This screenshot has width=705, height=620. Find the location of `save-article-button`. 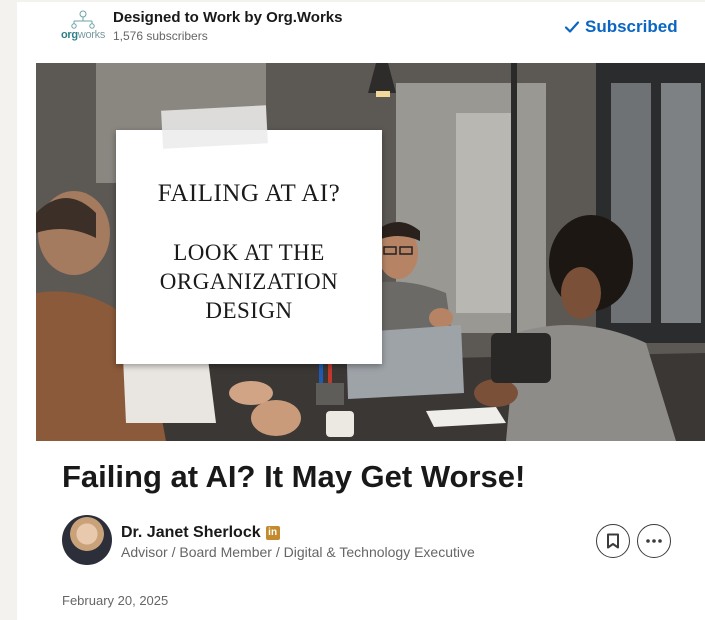

save-article-button is located at coordinates (613, 541).